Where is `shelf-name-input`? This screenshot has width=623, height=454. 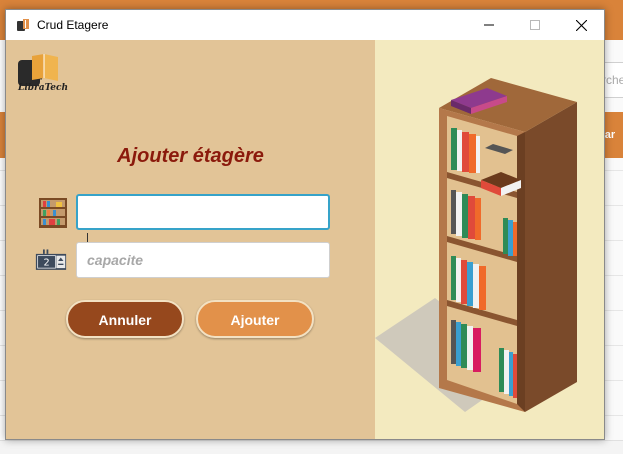
shelf-name-input is located at coordinates (203, 212).